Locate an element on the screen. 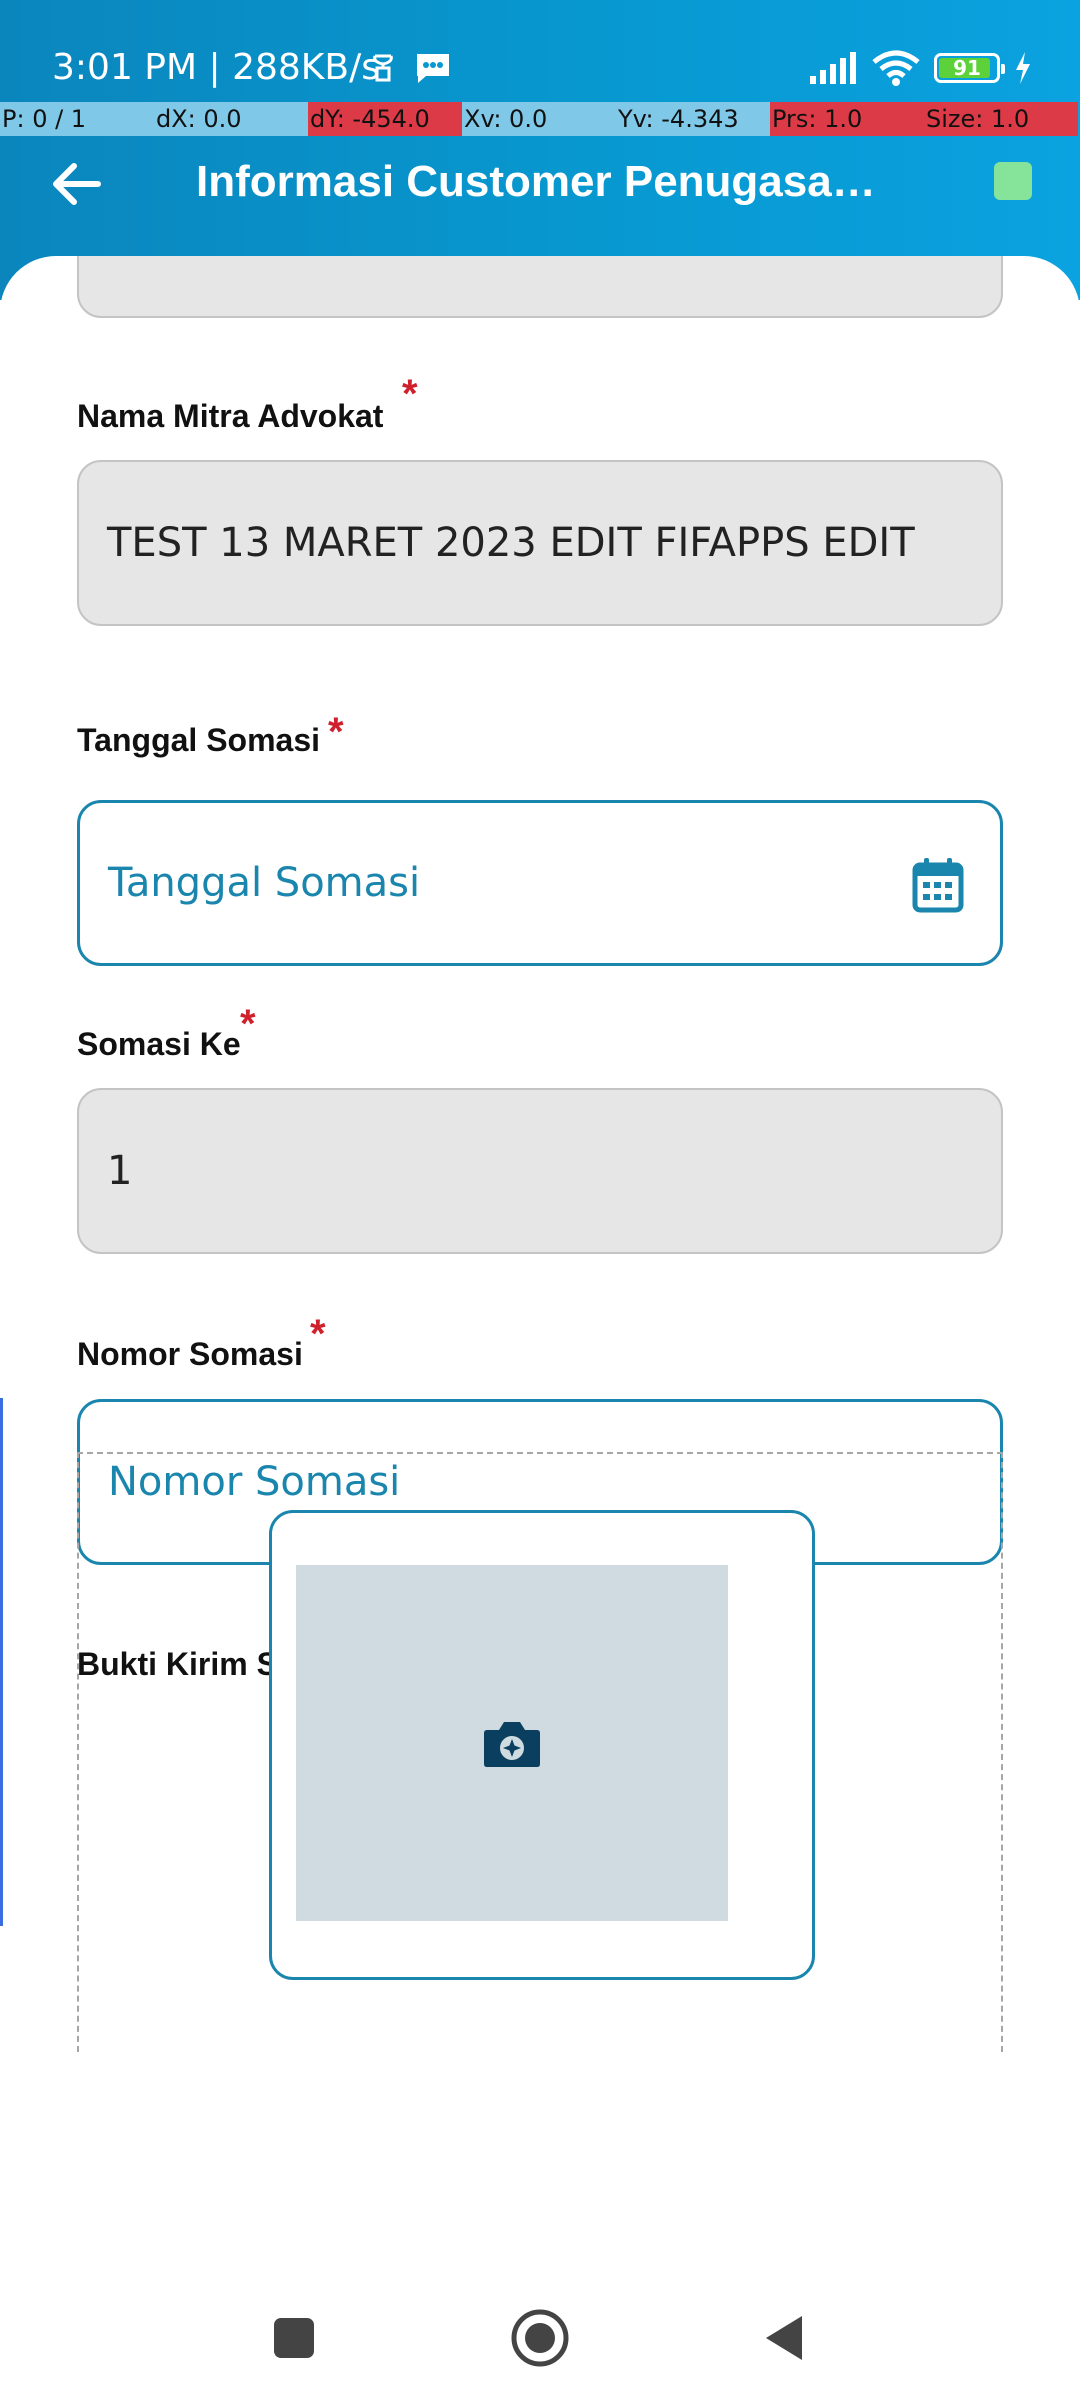 The image size is (1080, 2400). somasi-ke-field: 1 is located at coordinates (540, 1171).